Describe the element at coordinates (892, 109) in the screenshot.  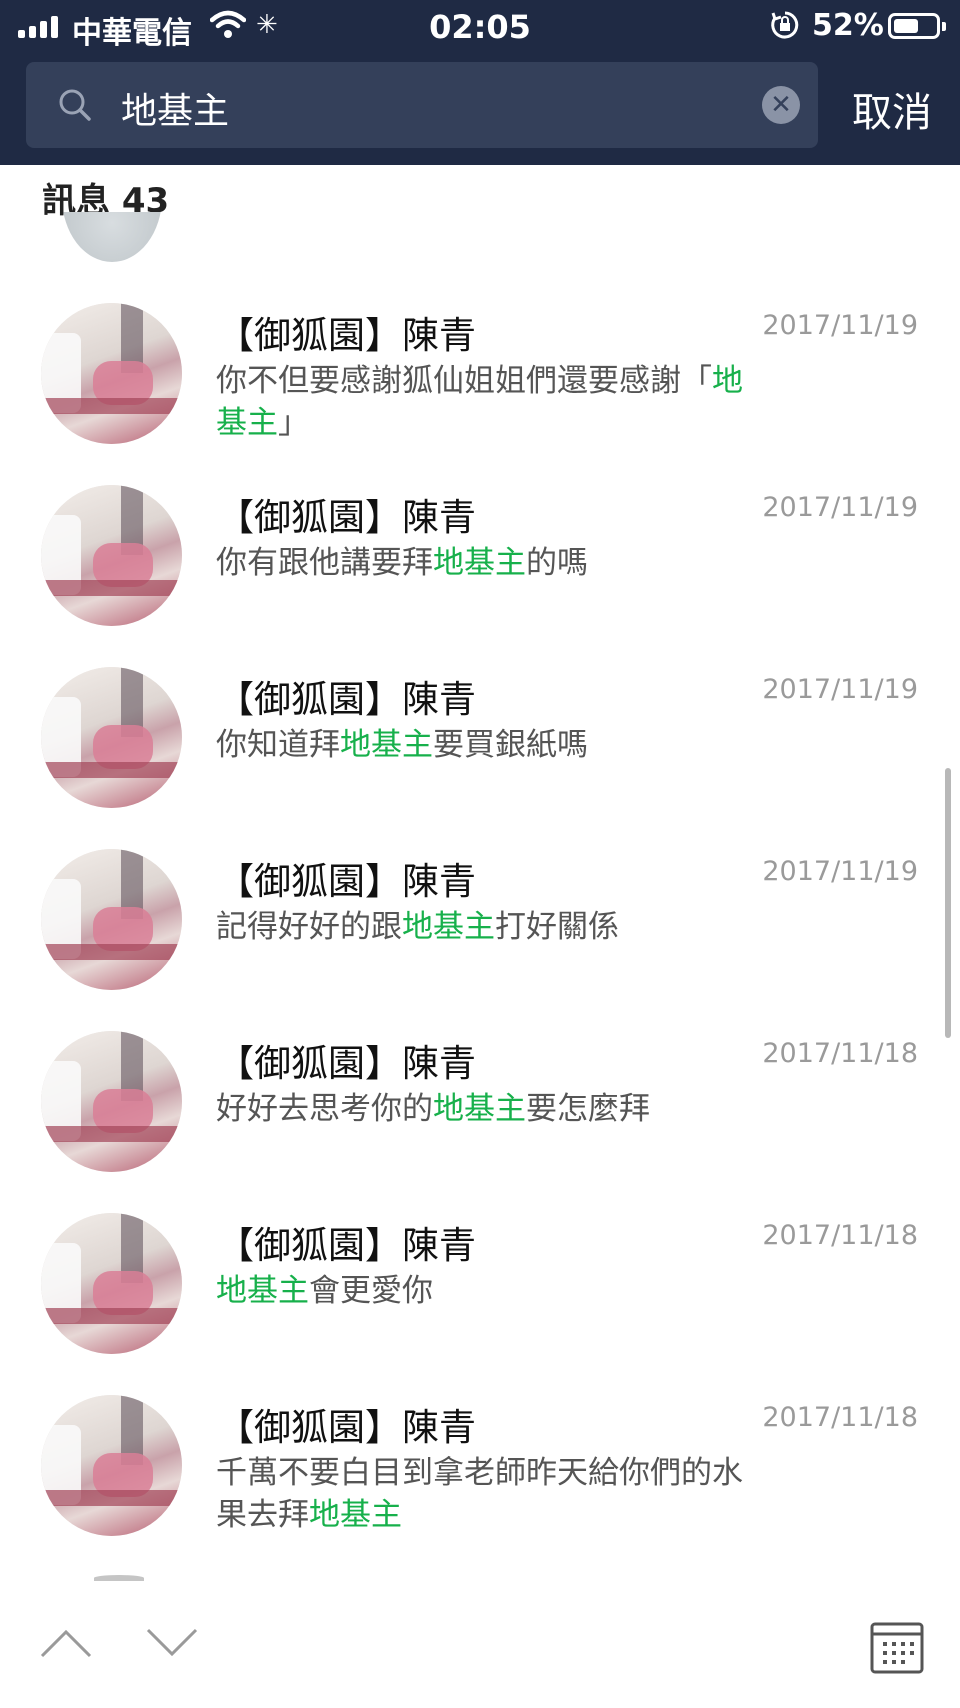
I see `cancel-button: 取消` at that location.